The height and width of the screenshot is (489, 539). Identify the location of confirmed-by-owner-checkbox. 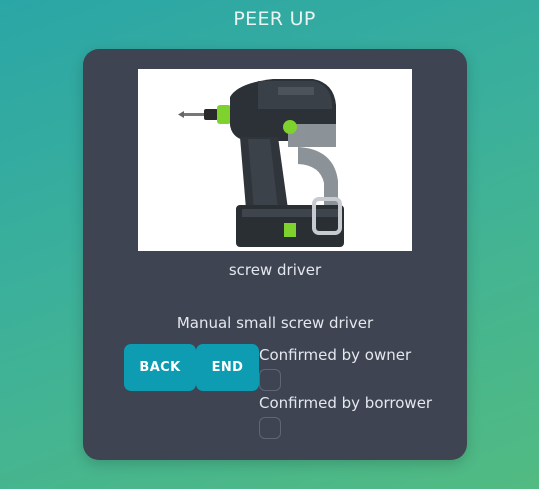
(270, 380).